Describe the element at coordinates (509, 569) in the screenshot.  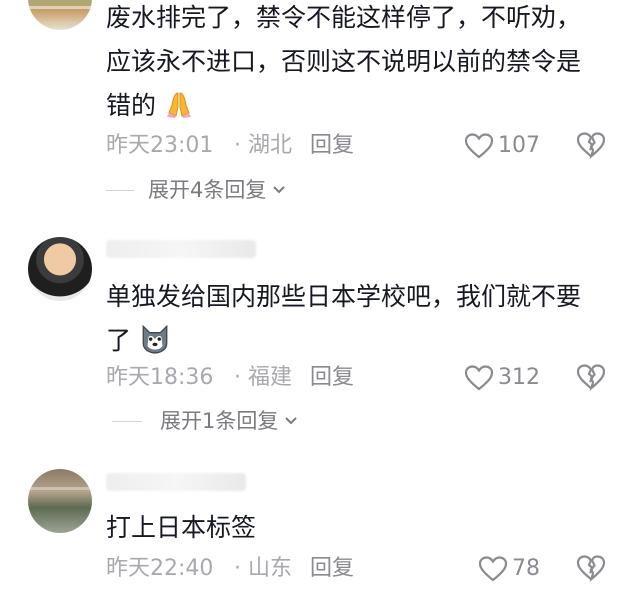
I see `like-button: 78` at that location.